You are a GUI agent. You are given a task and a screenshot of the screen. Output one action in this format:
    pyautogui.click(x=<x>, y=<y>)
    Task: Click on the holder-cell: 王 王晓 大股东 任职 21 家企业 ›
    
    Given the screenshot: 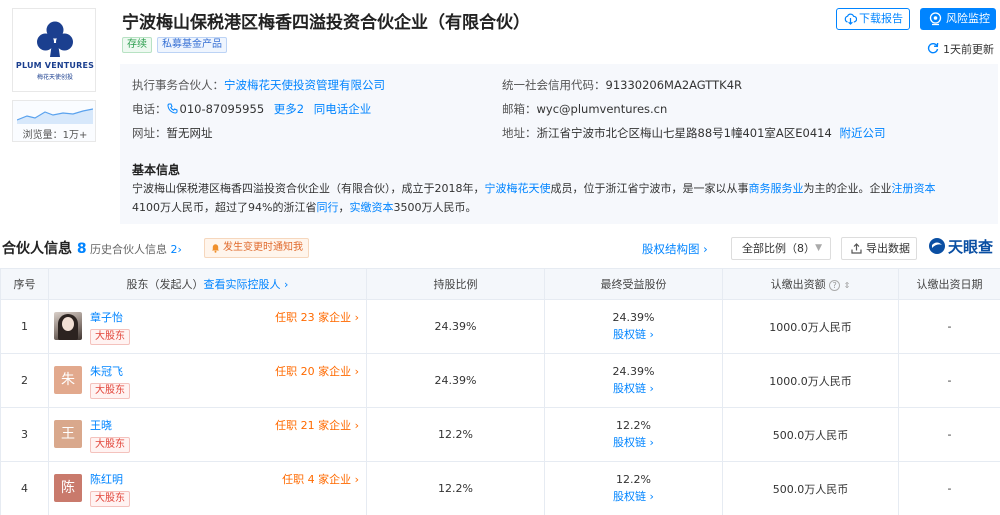 What is the action you would take?
    pyautogui.click(x=207, y=434)
    